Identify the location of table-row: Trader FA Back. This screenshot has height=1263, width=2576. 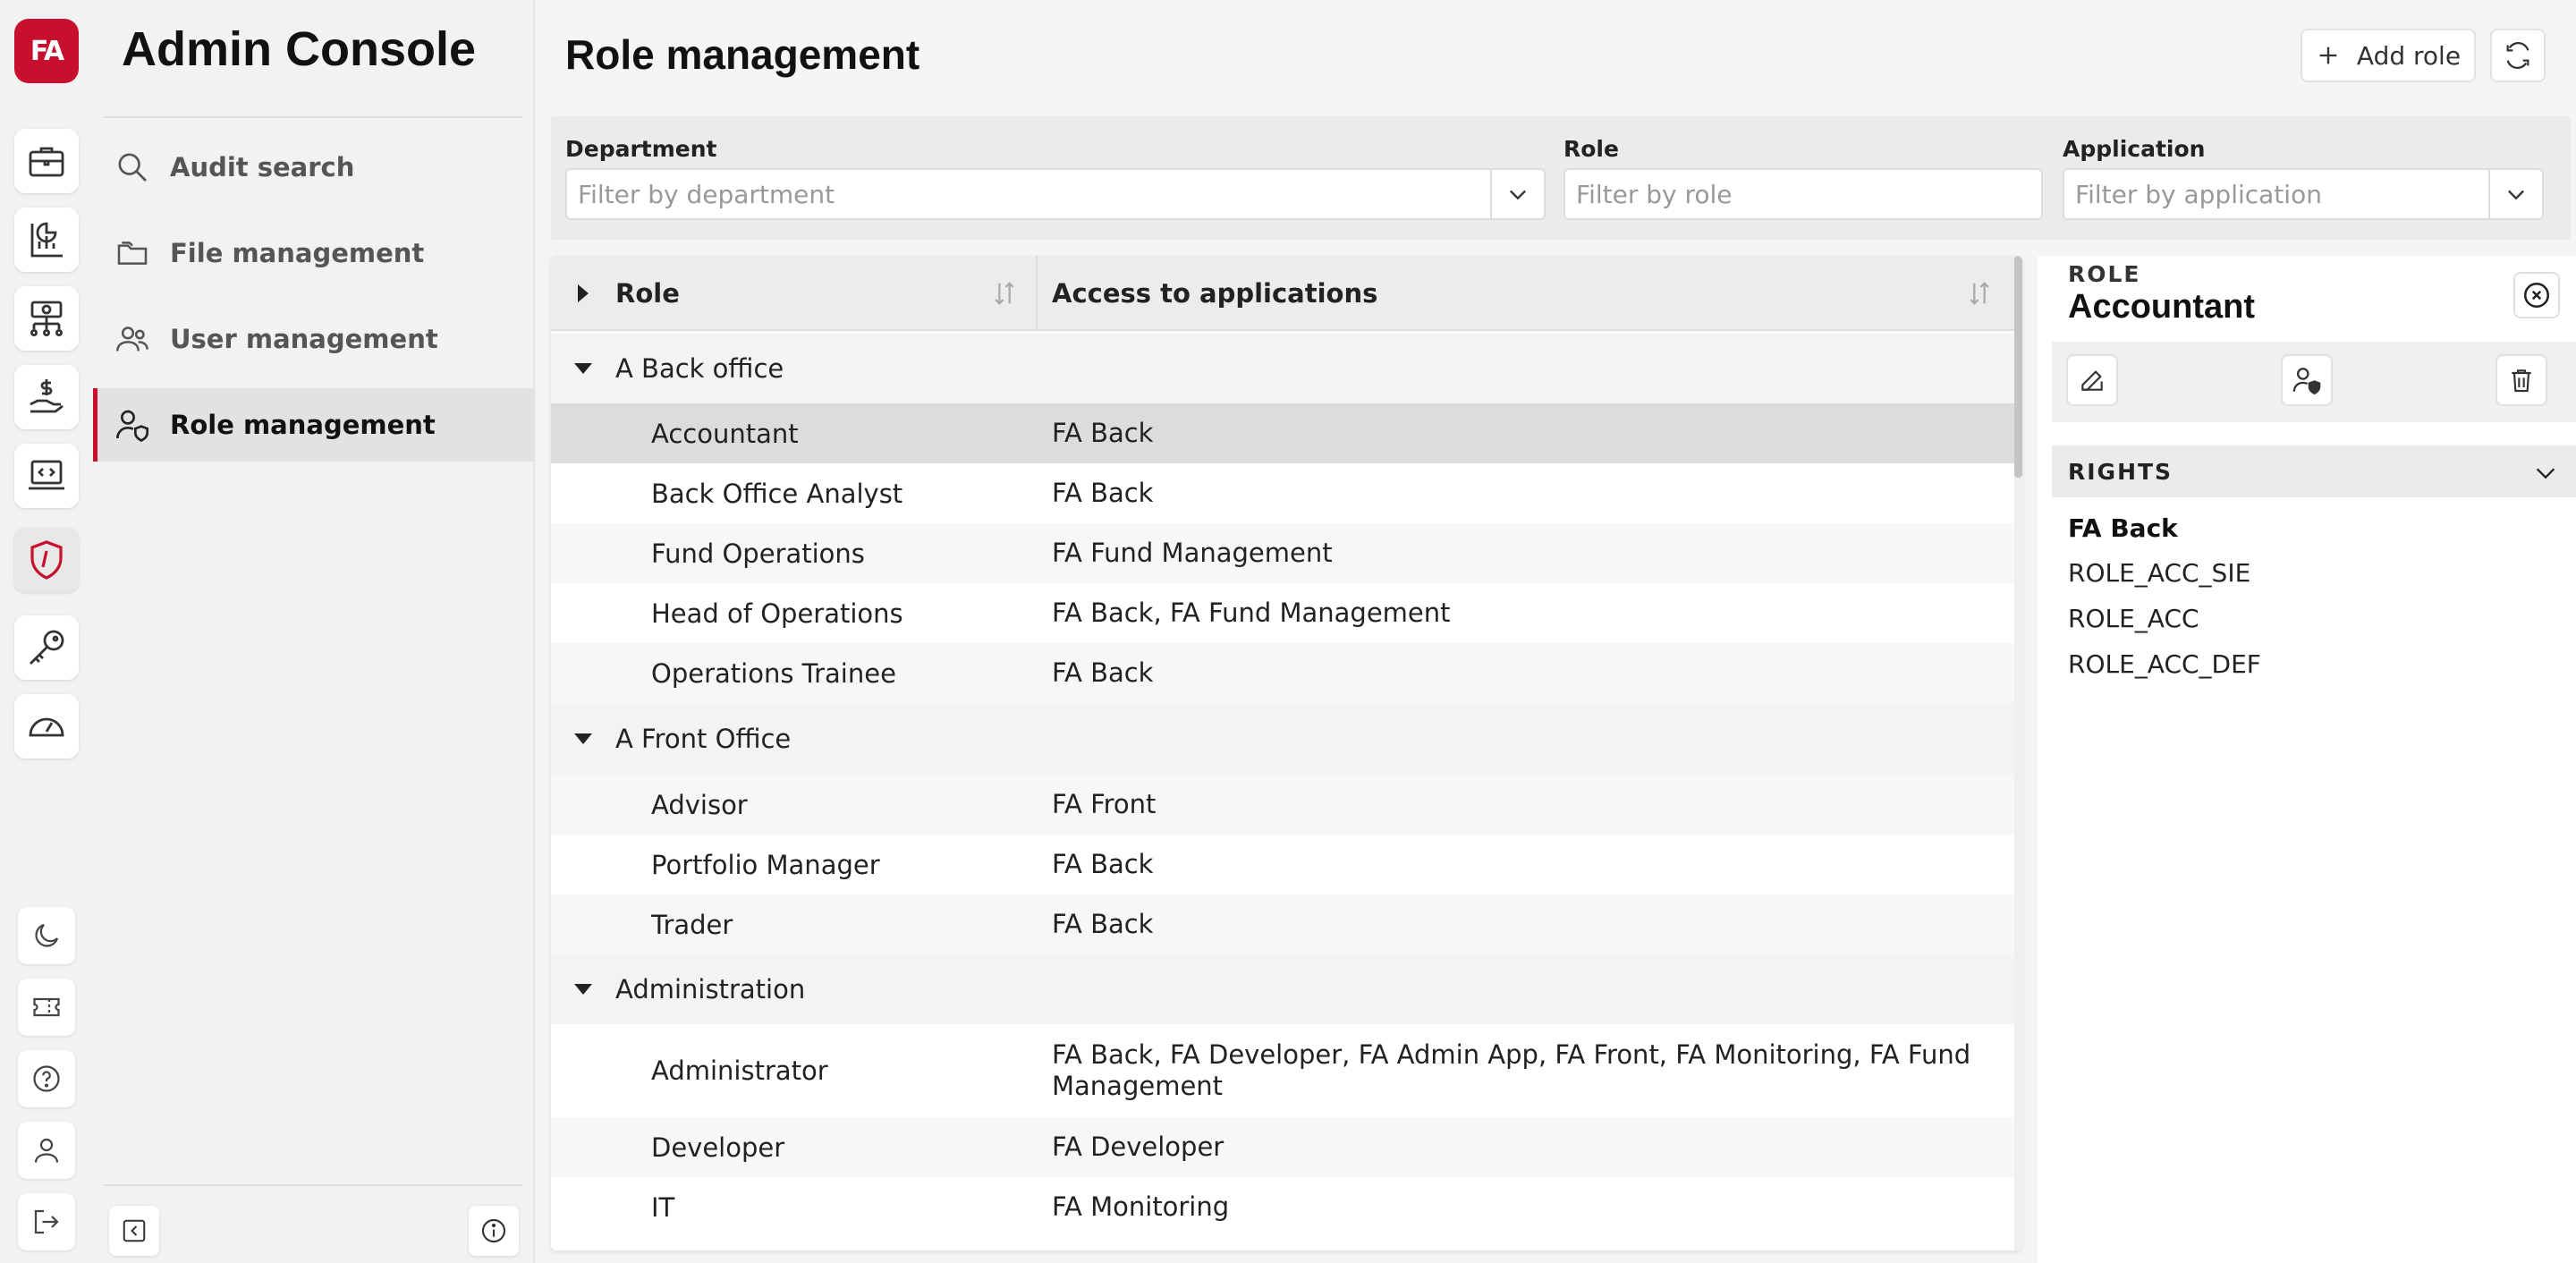
(1282, 924).